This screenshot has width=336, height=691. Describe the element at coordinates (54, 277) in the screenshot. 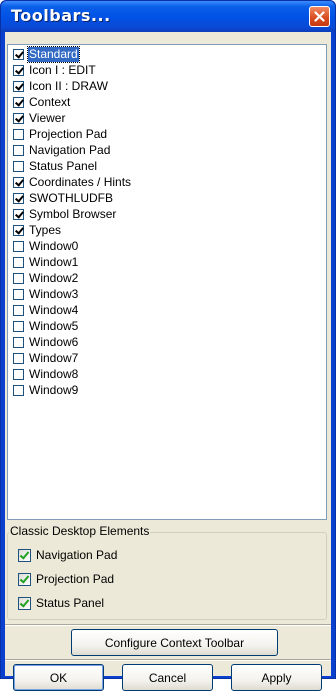

I see `toolbar-item-label: Window2` at that location.